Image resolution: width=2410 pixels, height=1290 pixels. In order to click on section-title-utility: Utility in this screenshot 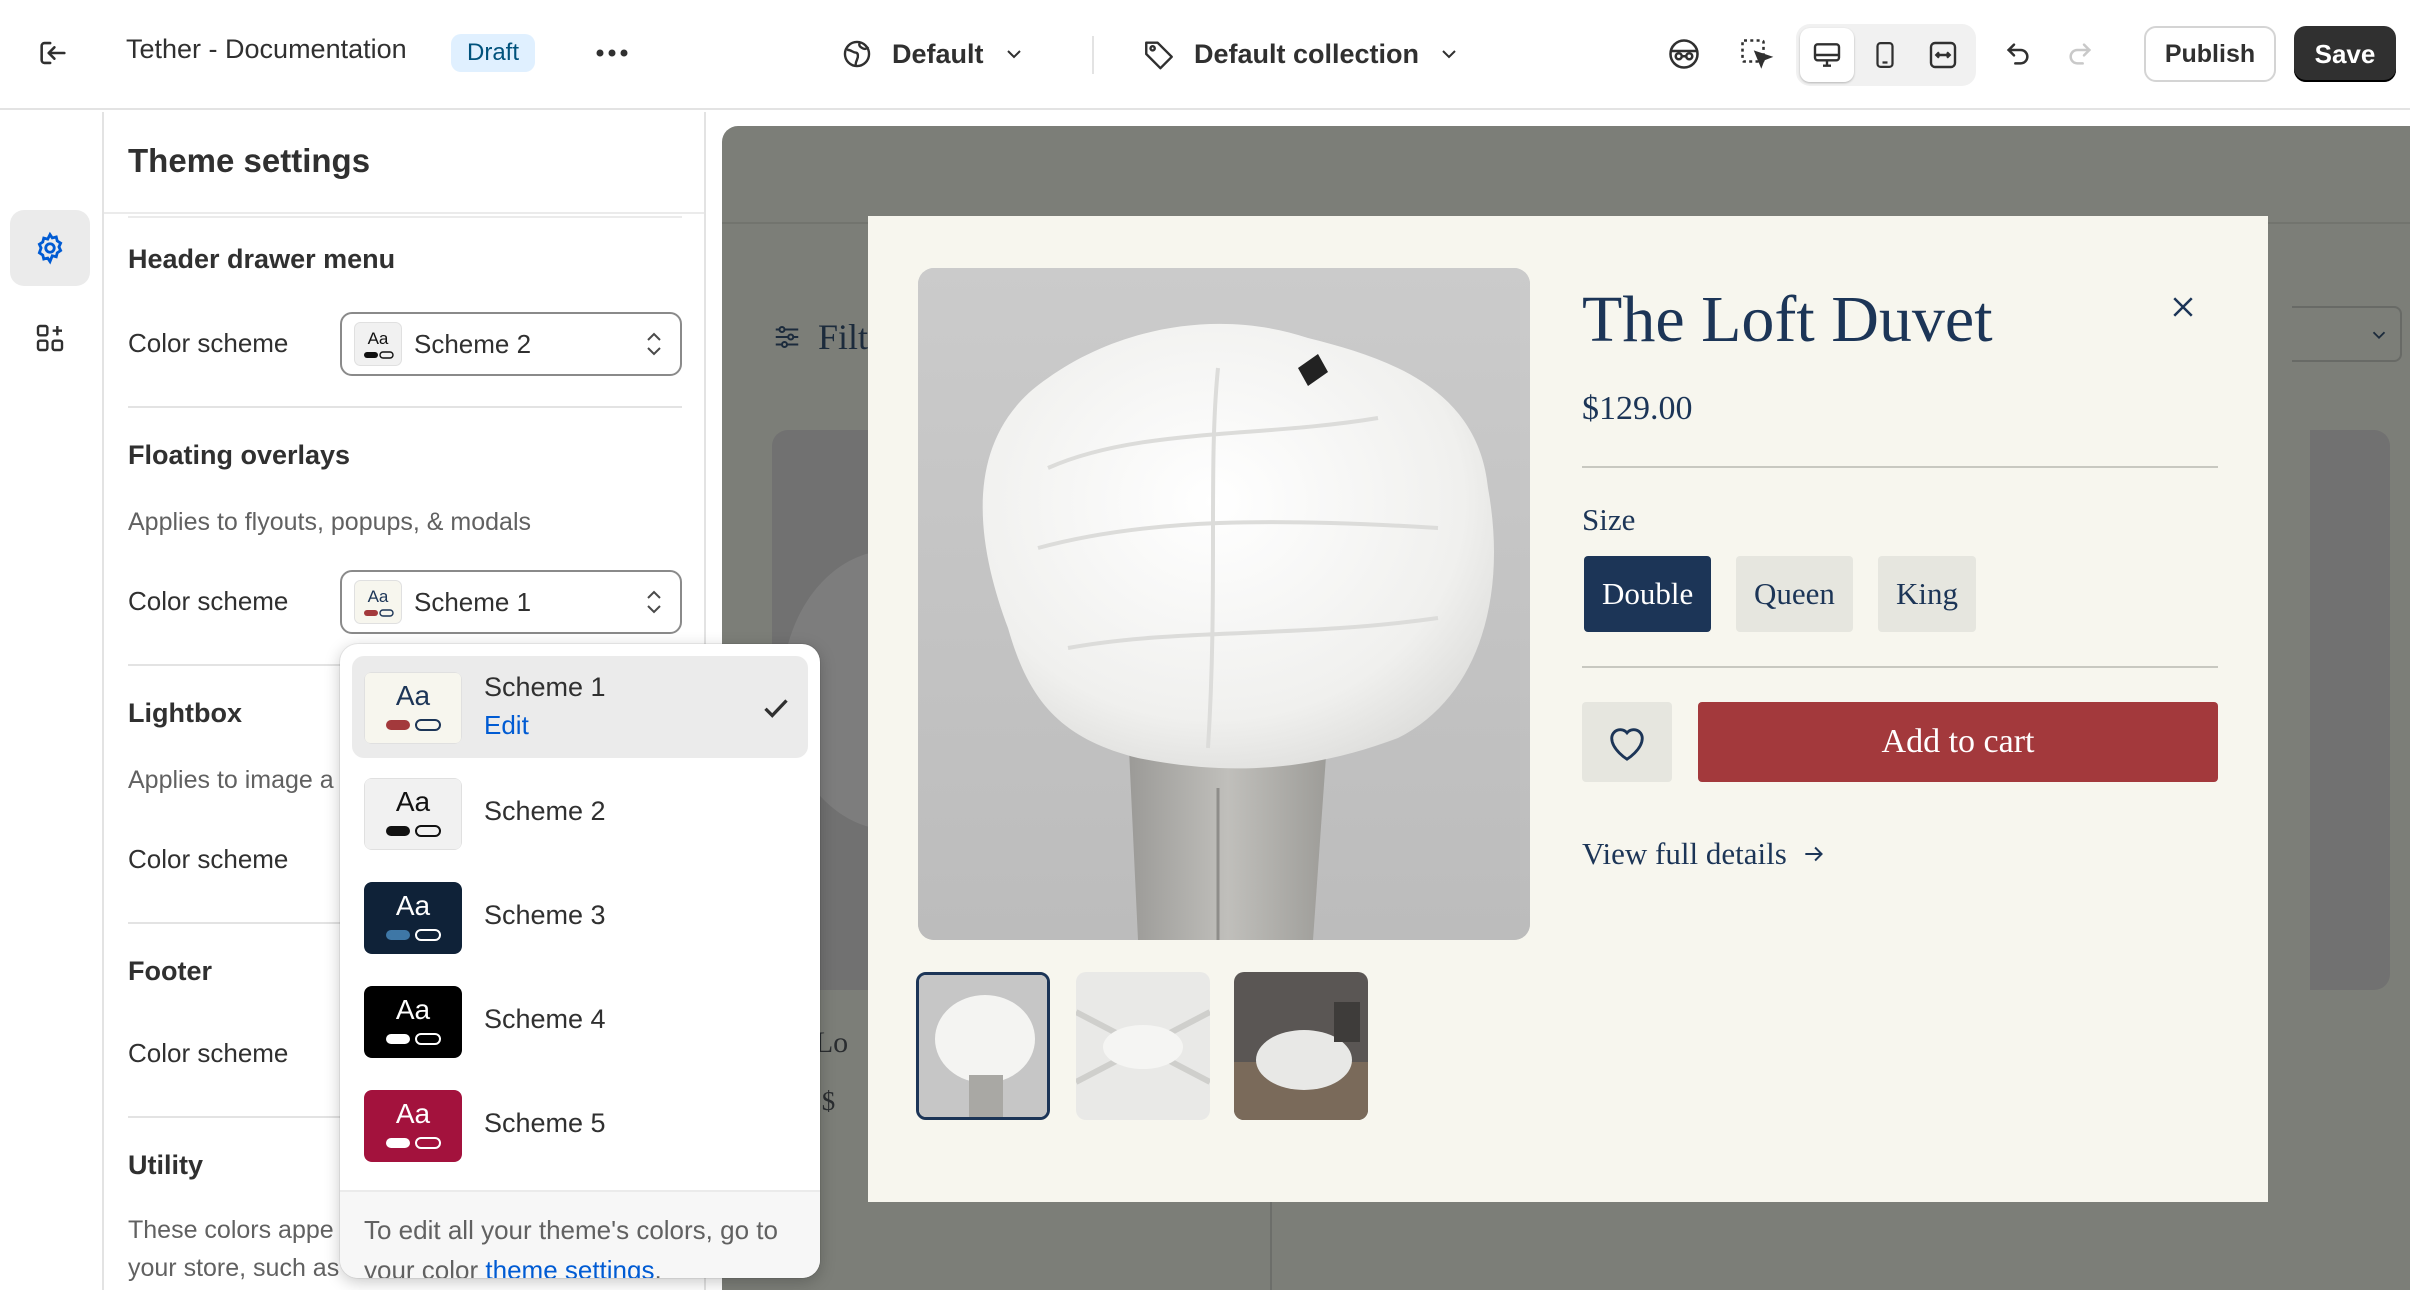, I will do `click(166, 1165)`.